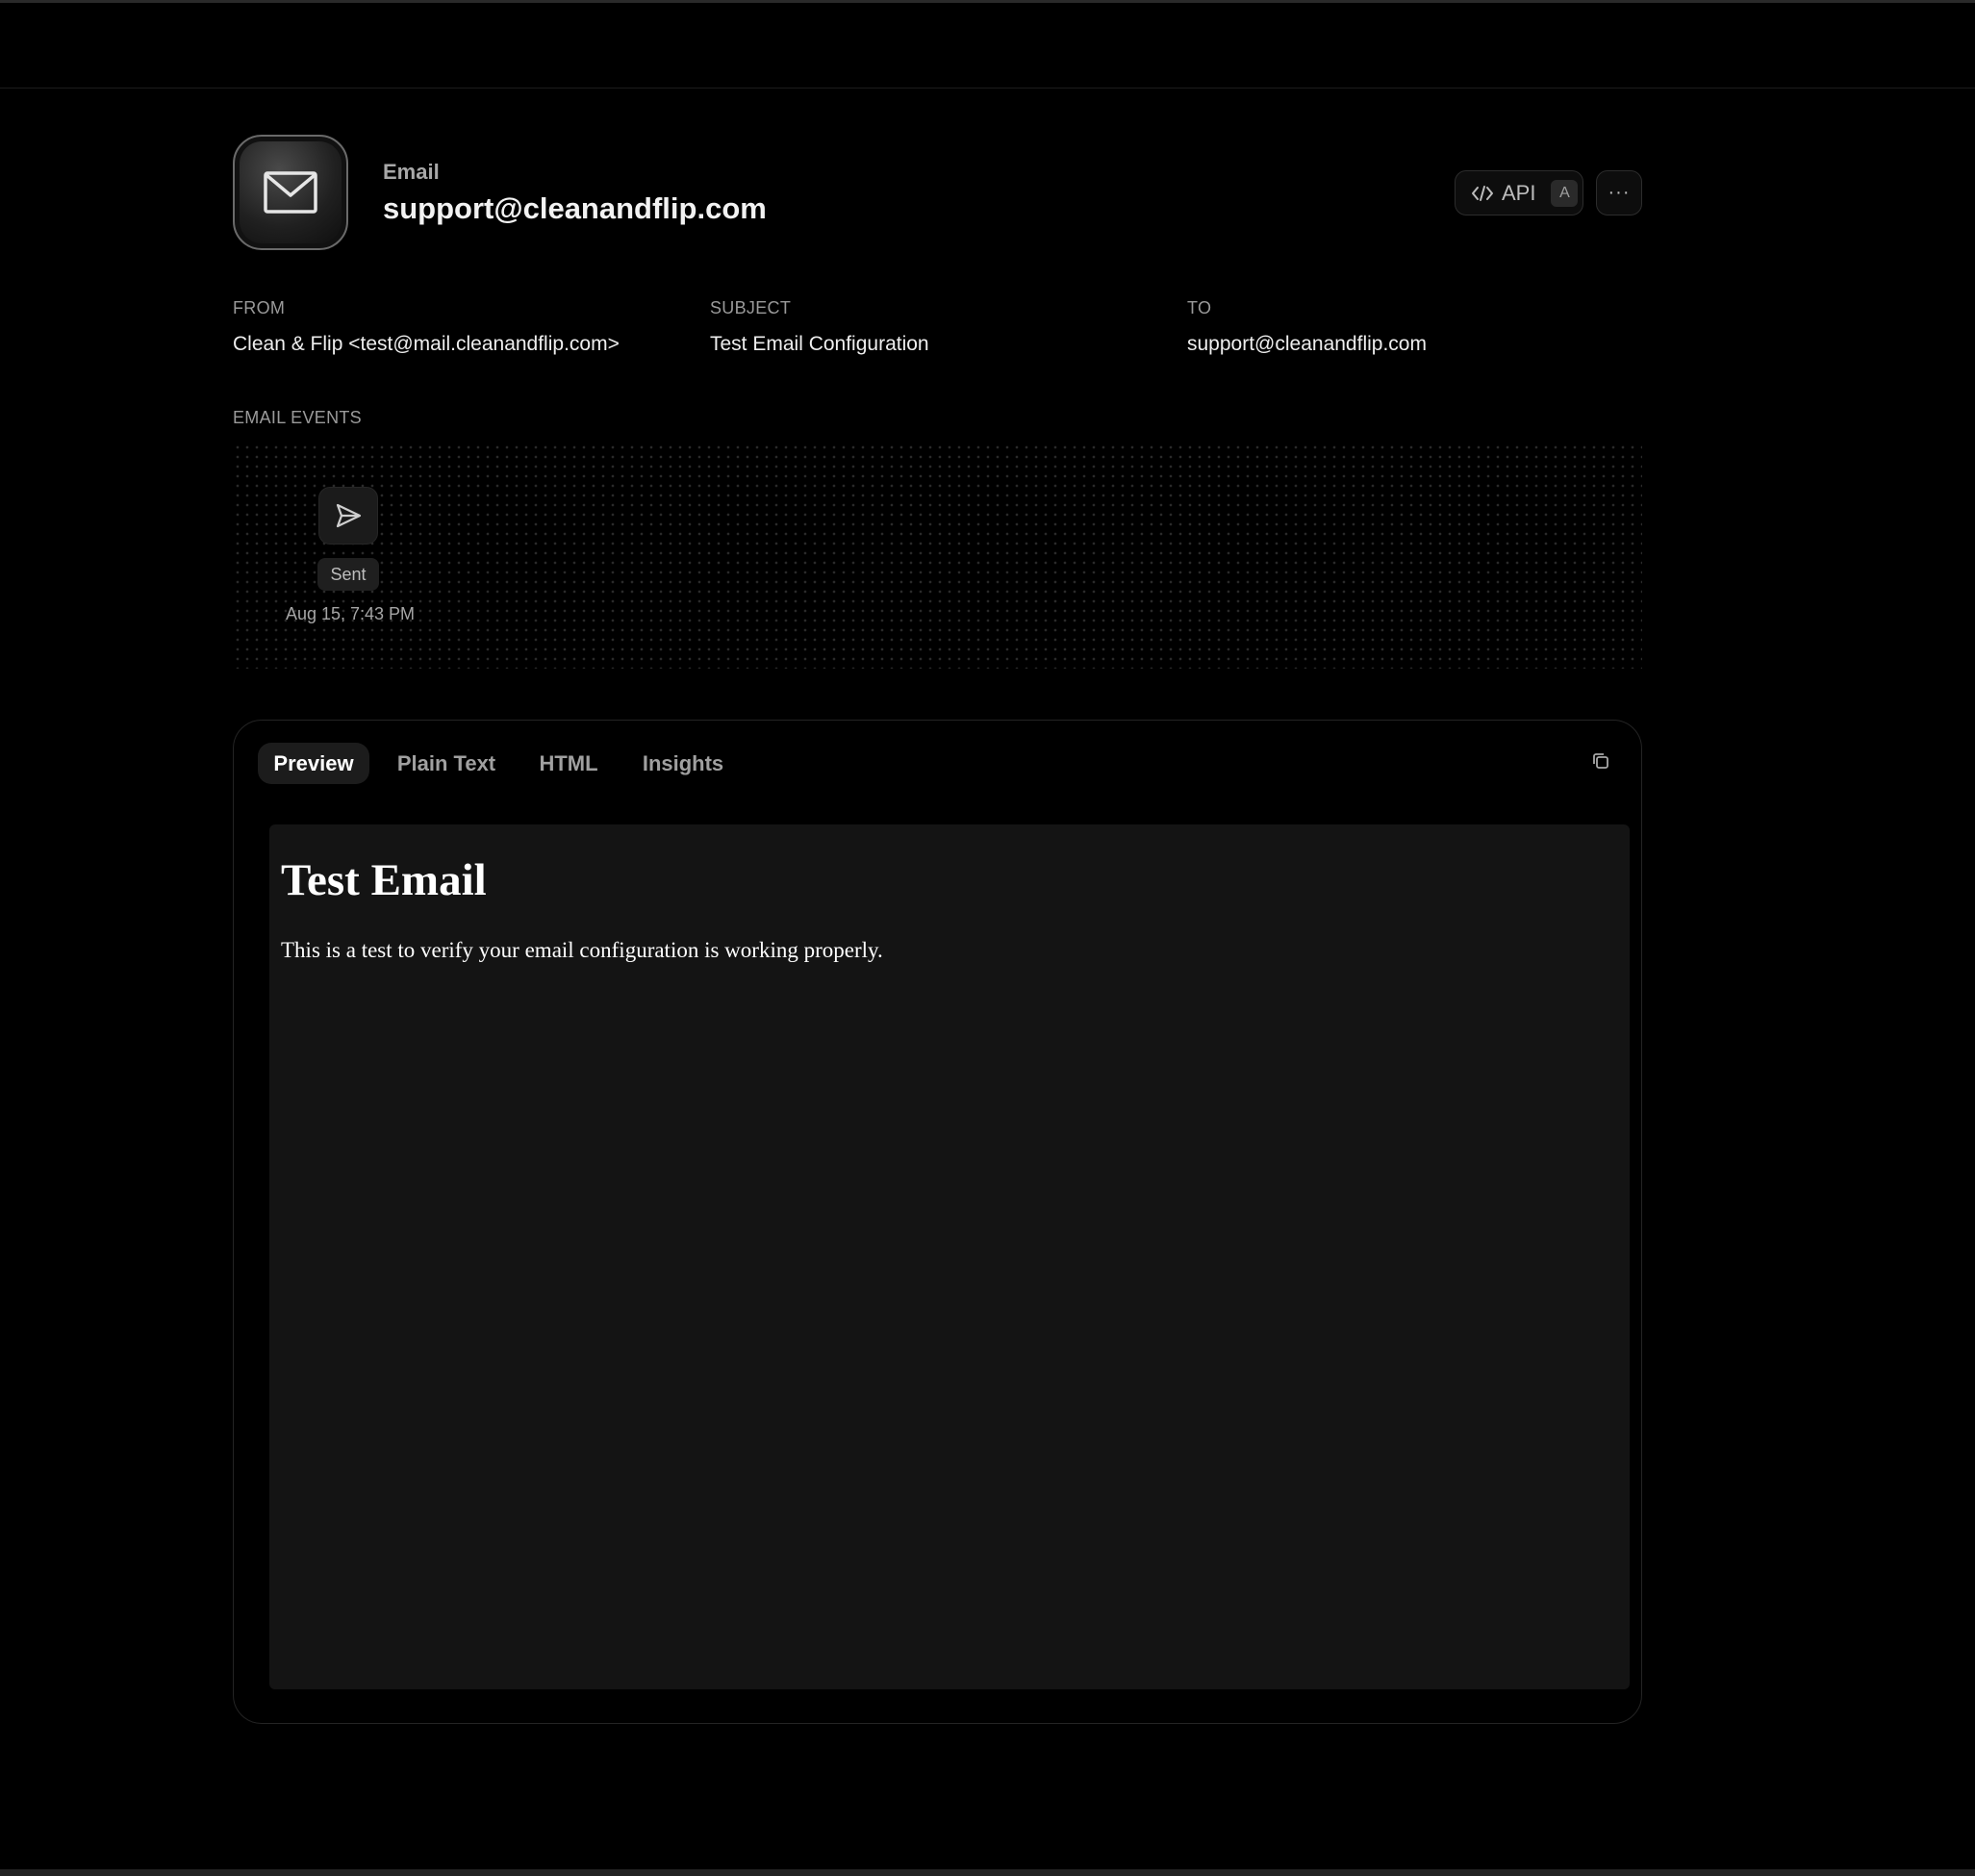  Describe the element at coordinates (751, 307) in the screenshot. I see `subject-label: SUBJECT` at that location.